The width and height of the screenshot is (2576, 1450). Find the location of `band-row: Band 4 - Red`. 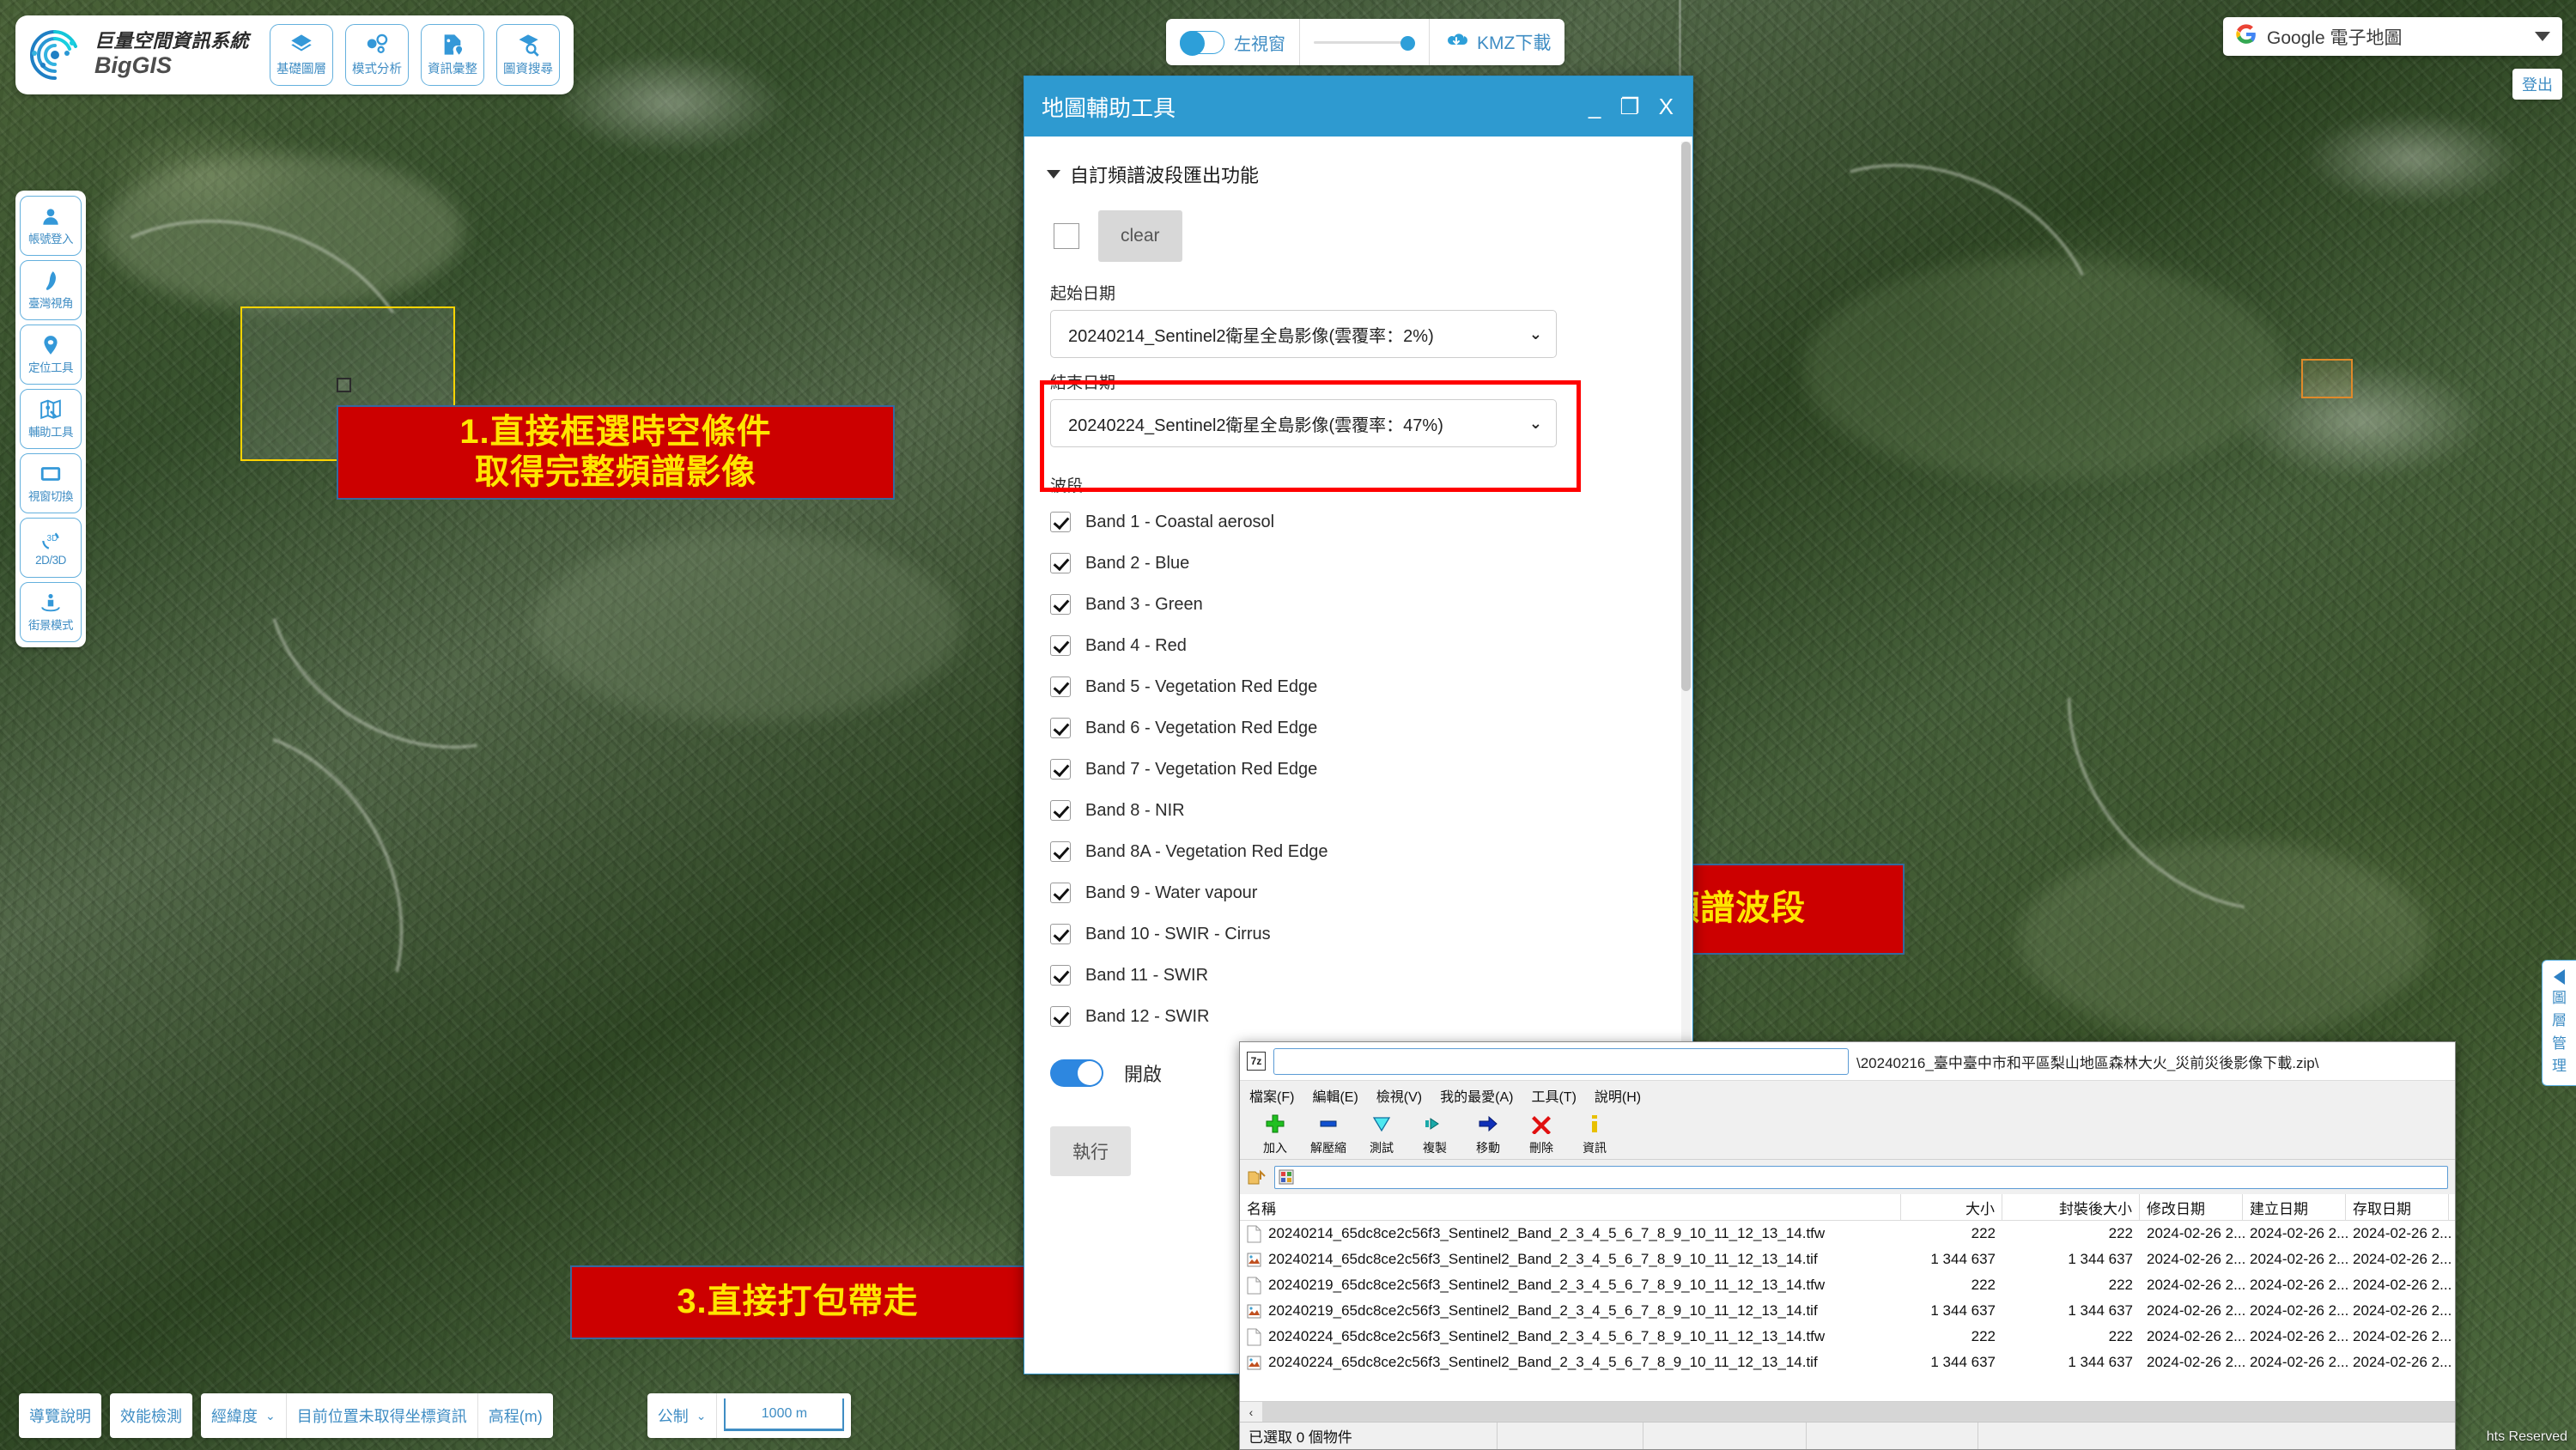

band-row: Band 4 - Red is located at coordinates (1352, 646).